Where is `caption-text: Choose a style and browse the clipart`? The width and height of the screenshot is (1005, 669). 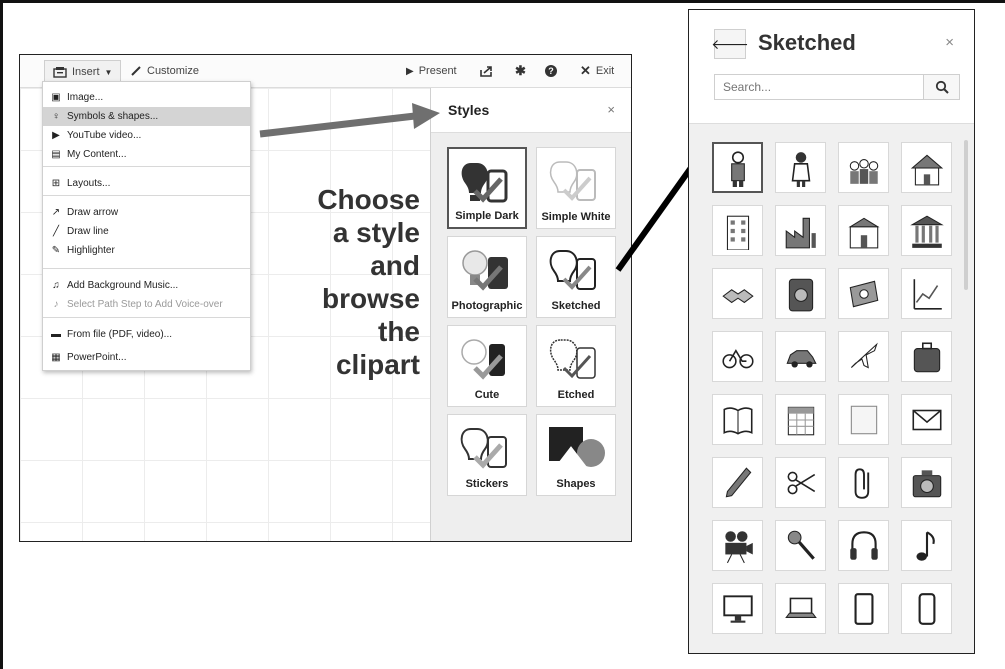 caption-text: Choose a style and browse the clipart is located at coordinates (355, 282).